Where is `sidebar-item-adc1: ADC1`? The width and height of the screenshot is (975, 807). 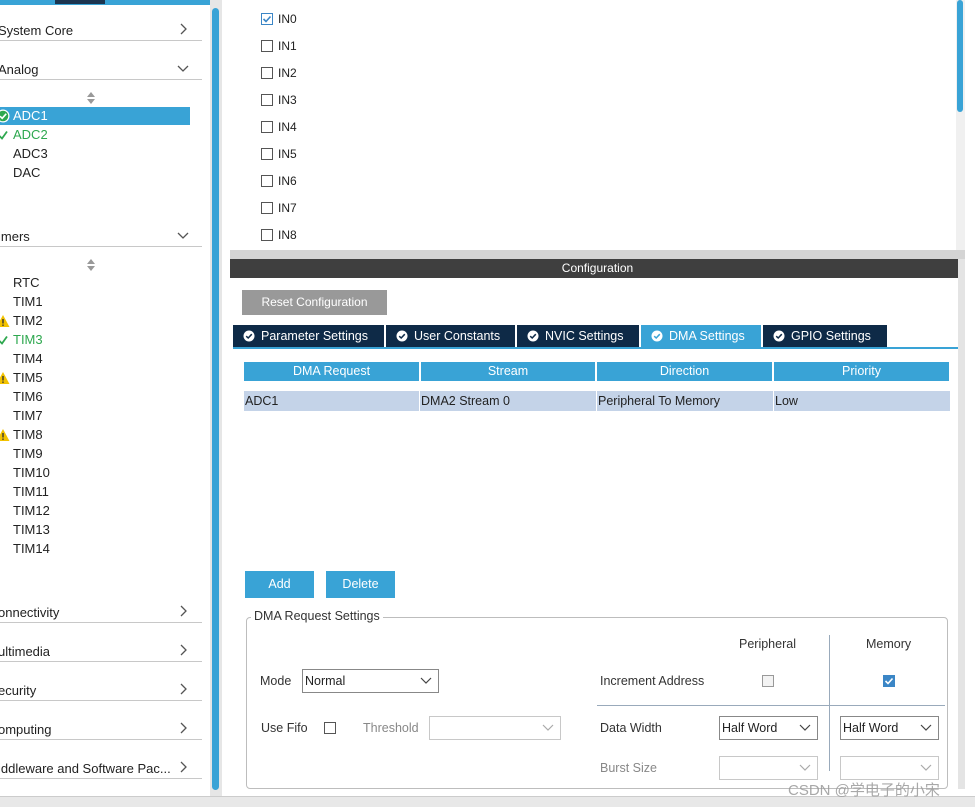 sidebar-item-adc1: ADC1 is located at coordinates (95, 116).